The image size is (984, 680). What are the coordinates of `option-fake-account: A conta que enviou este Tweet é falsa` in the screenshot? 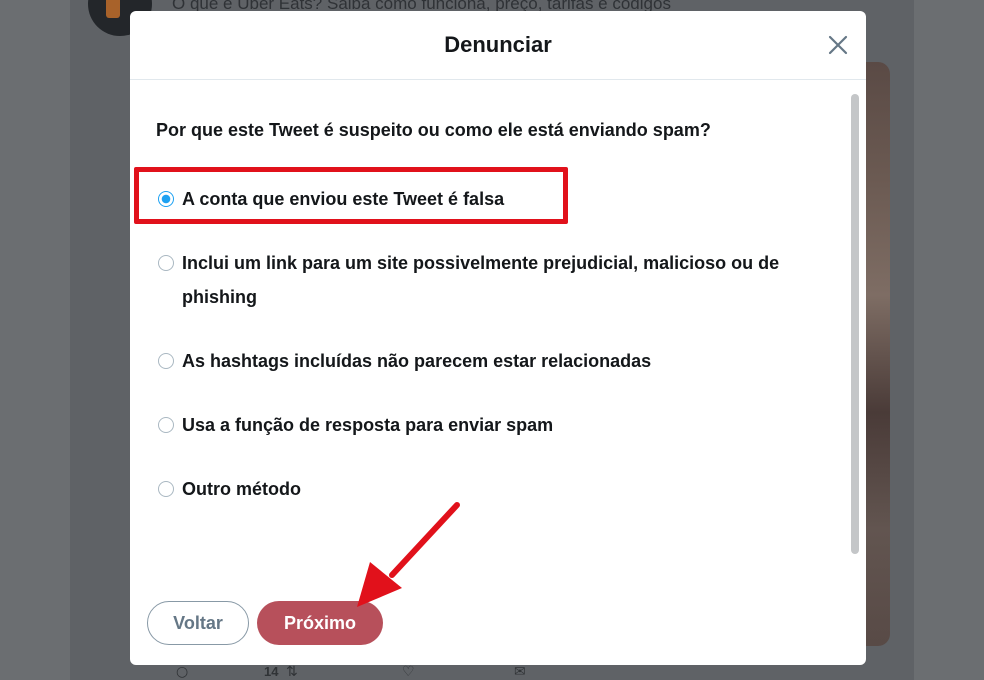 It's located at (503, 199).